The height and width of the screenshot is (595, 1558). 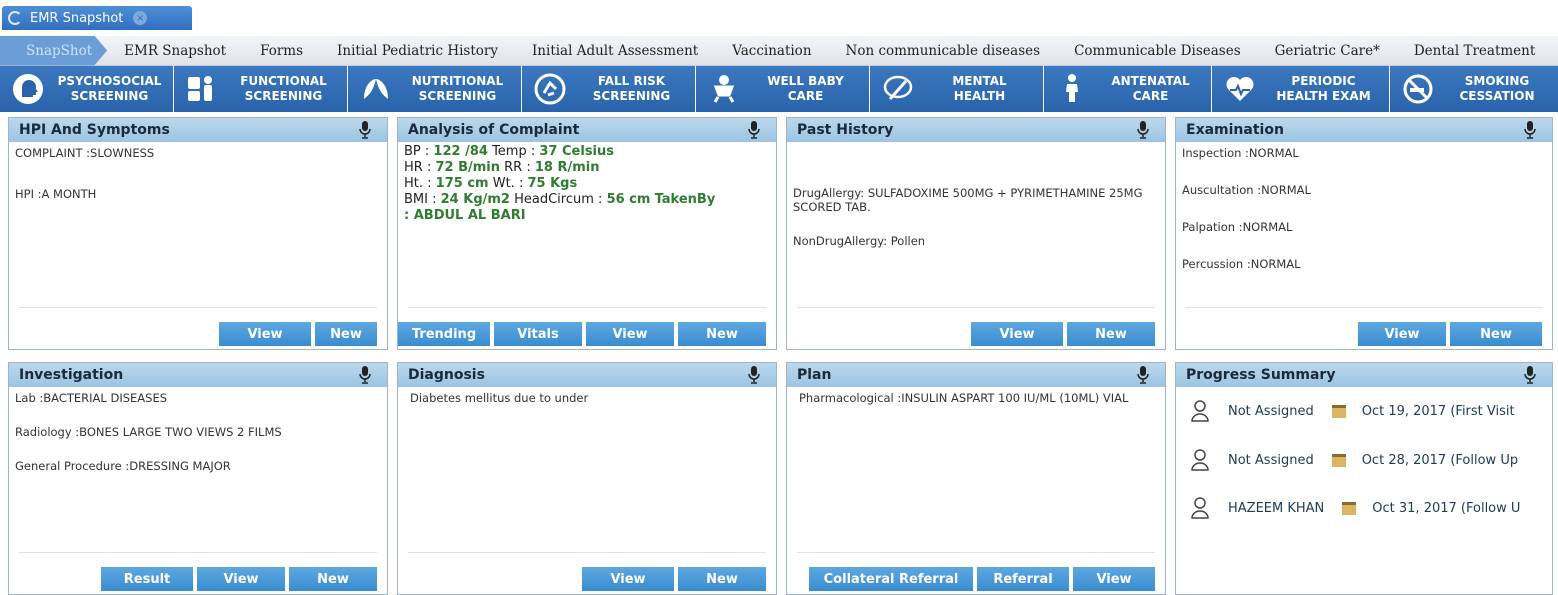 I want to click on functional-screening-button: FUNCTIONAL SCREENING, so click(x=261, y=89).